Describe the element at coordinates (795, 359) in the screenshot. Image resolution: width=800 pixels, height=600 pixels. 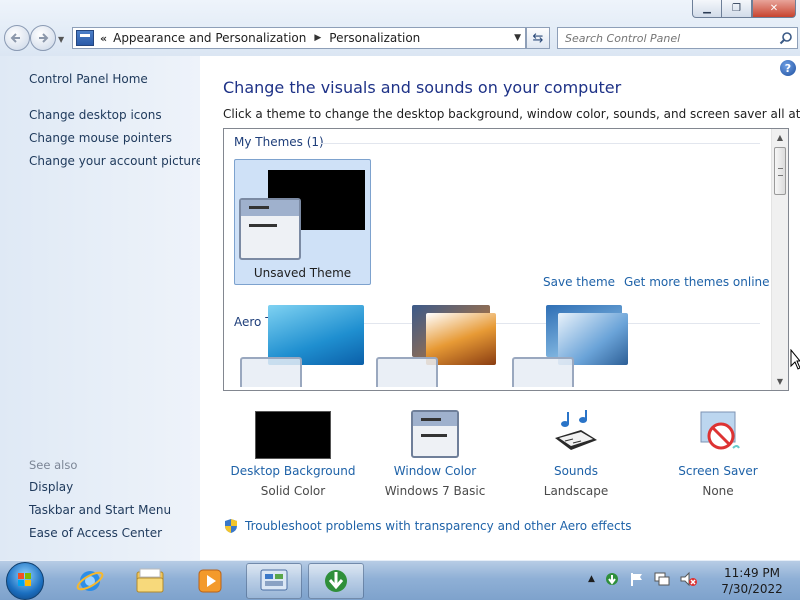
I see `mouse-cursor-icon` at that location.